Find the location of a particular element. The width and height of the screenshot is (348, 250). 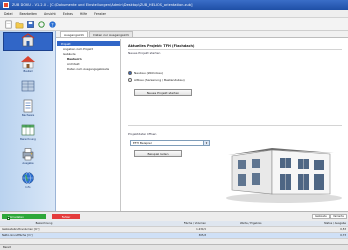

open-project-label: Projektdatei öffnen is located at coordinates (142, 134).